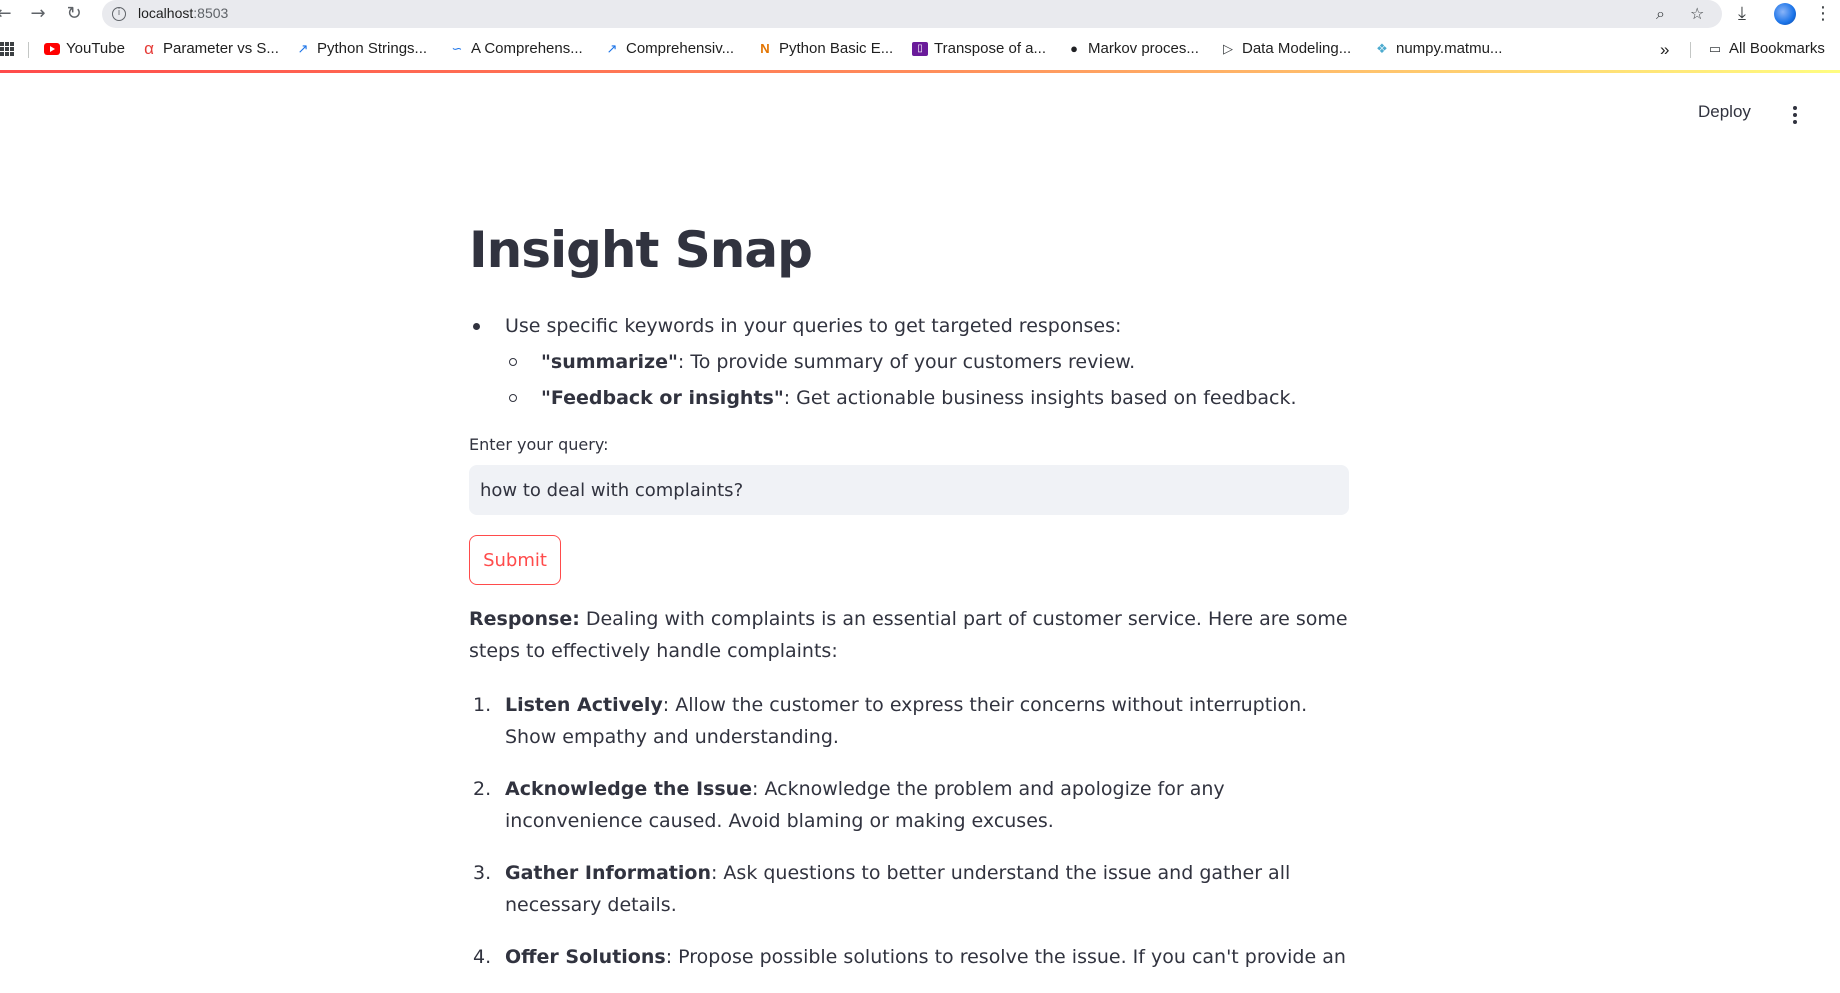 This screenshot has width=1840, height=993. What do you see at coordinates (149, 48) in the screenshot?
I see `alpha-icon: α` at bounding box center [149, 48].